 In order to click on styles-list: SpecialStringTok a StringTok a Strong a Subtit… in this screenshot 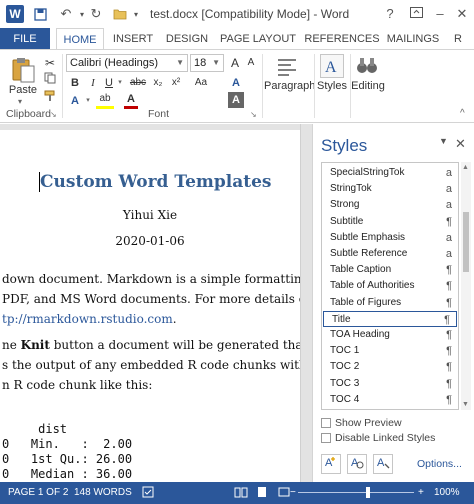, I will do `click(390, 286)`.